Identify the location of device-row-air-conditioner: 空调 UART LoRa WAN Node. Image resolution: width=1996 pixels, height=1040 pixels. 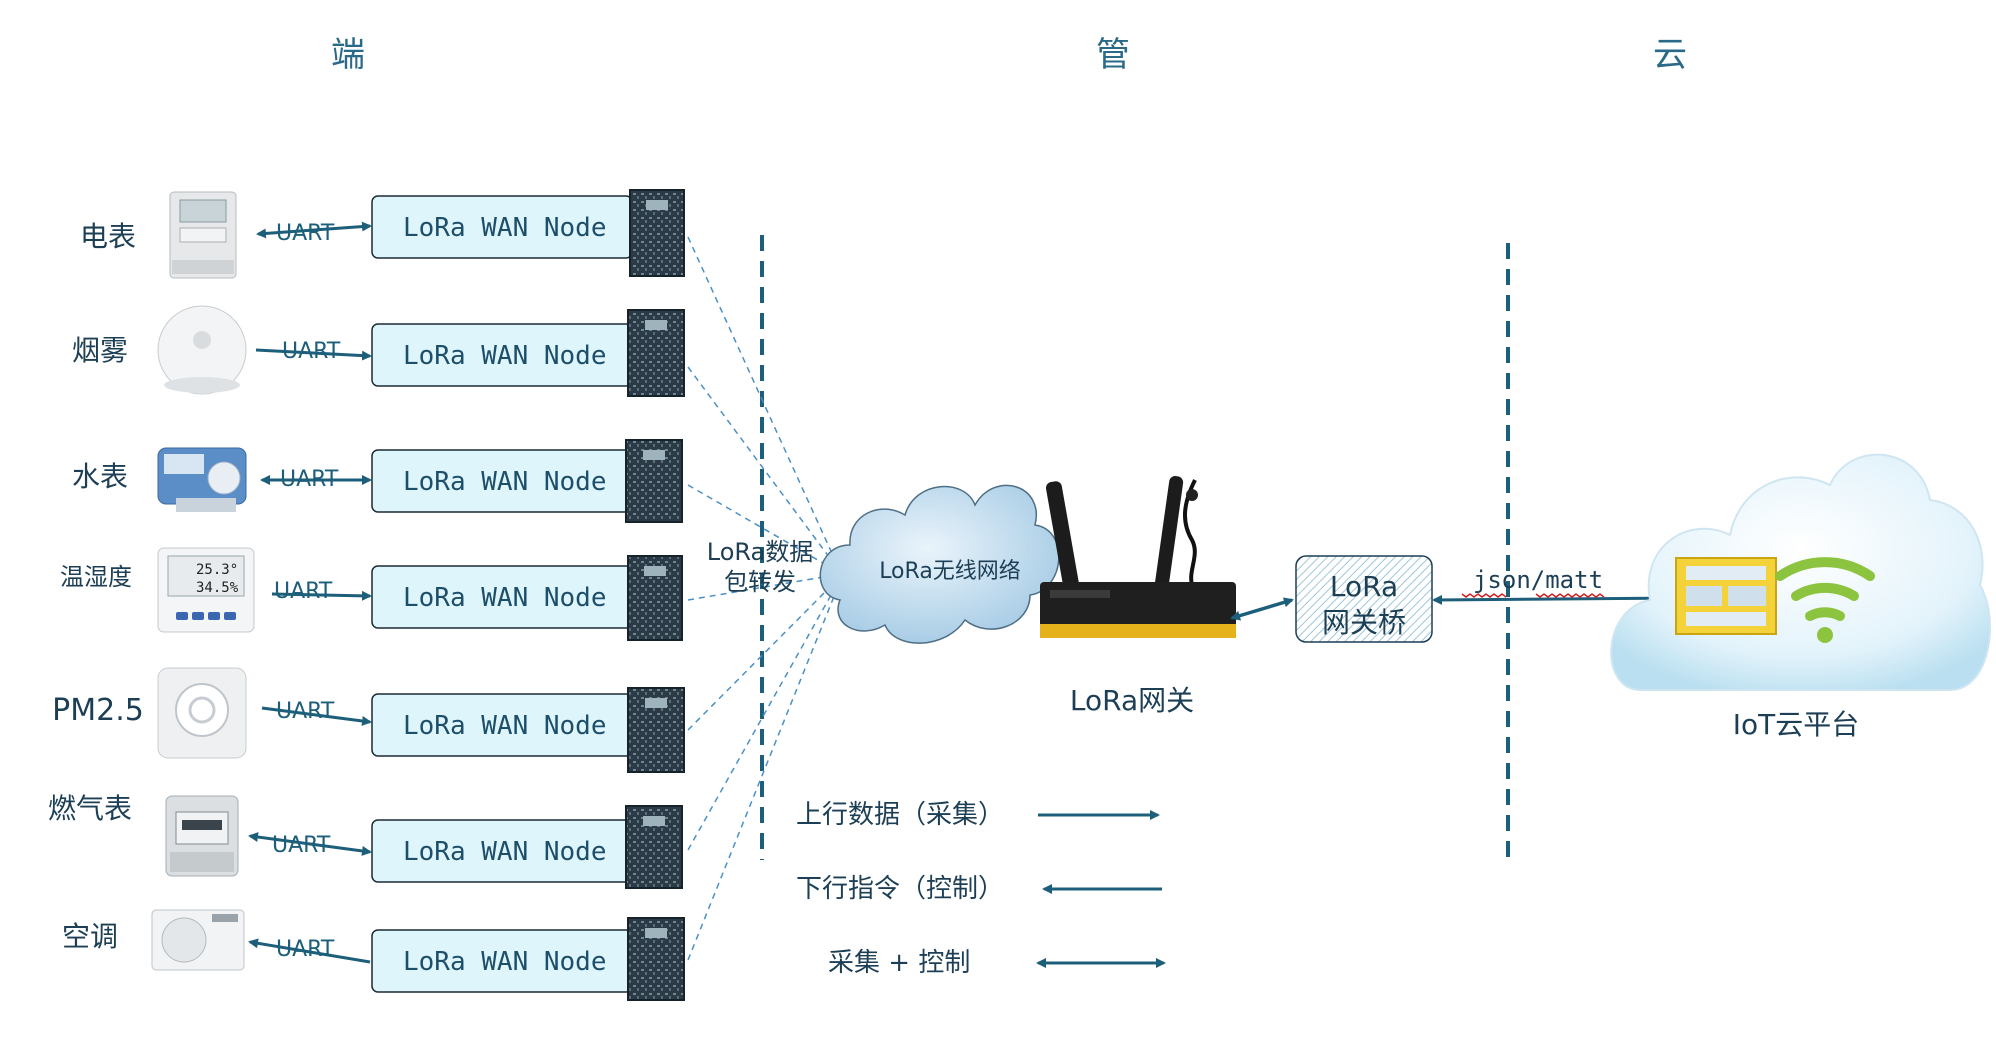
(373, 955).